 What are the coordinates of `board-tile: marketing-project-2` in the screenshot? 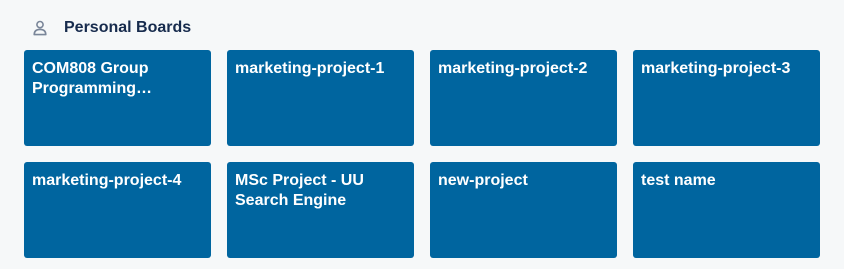 It's located at (523, 98).